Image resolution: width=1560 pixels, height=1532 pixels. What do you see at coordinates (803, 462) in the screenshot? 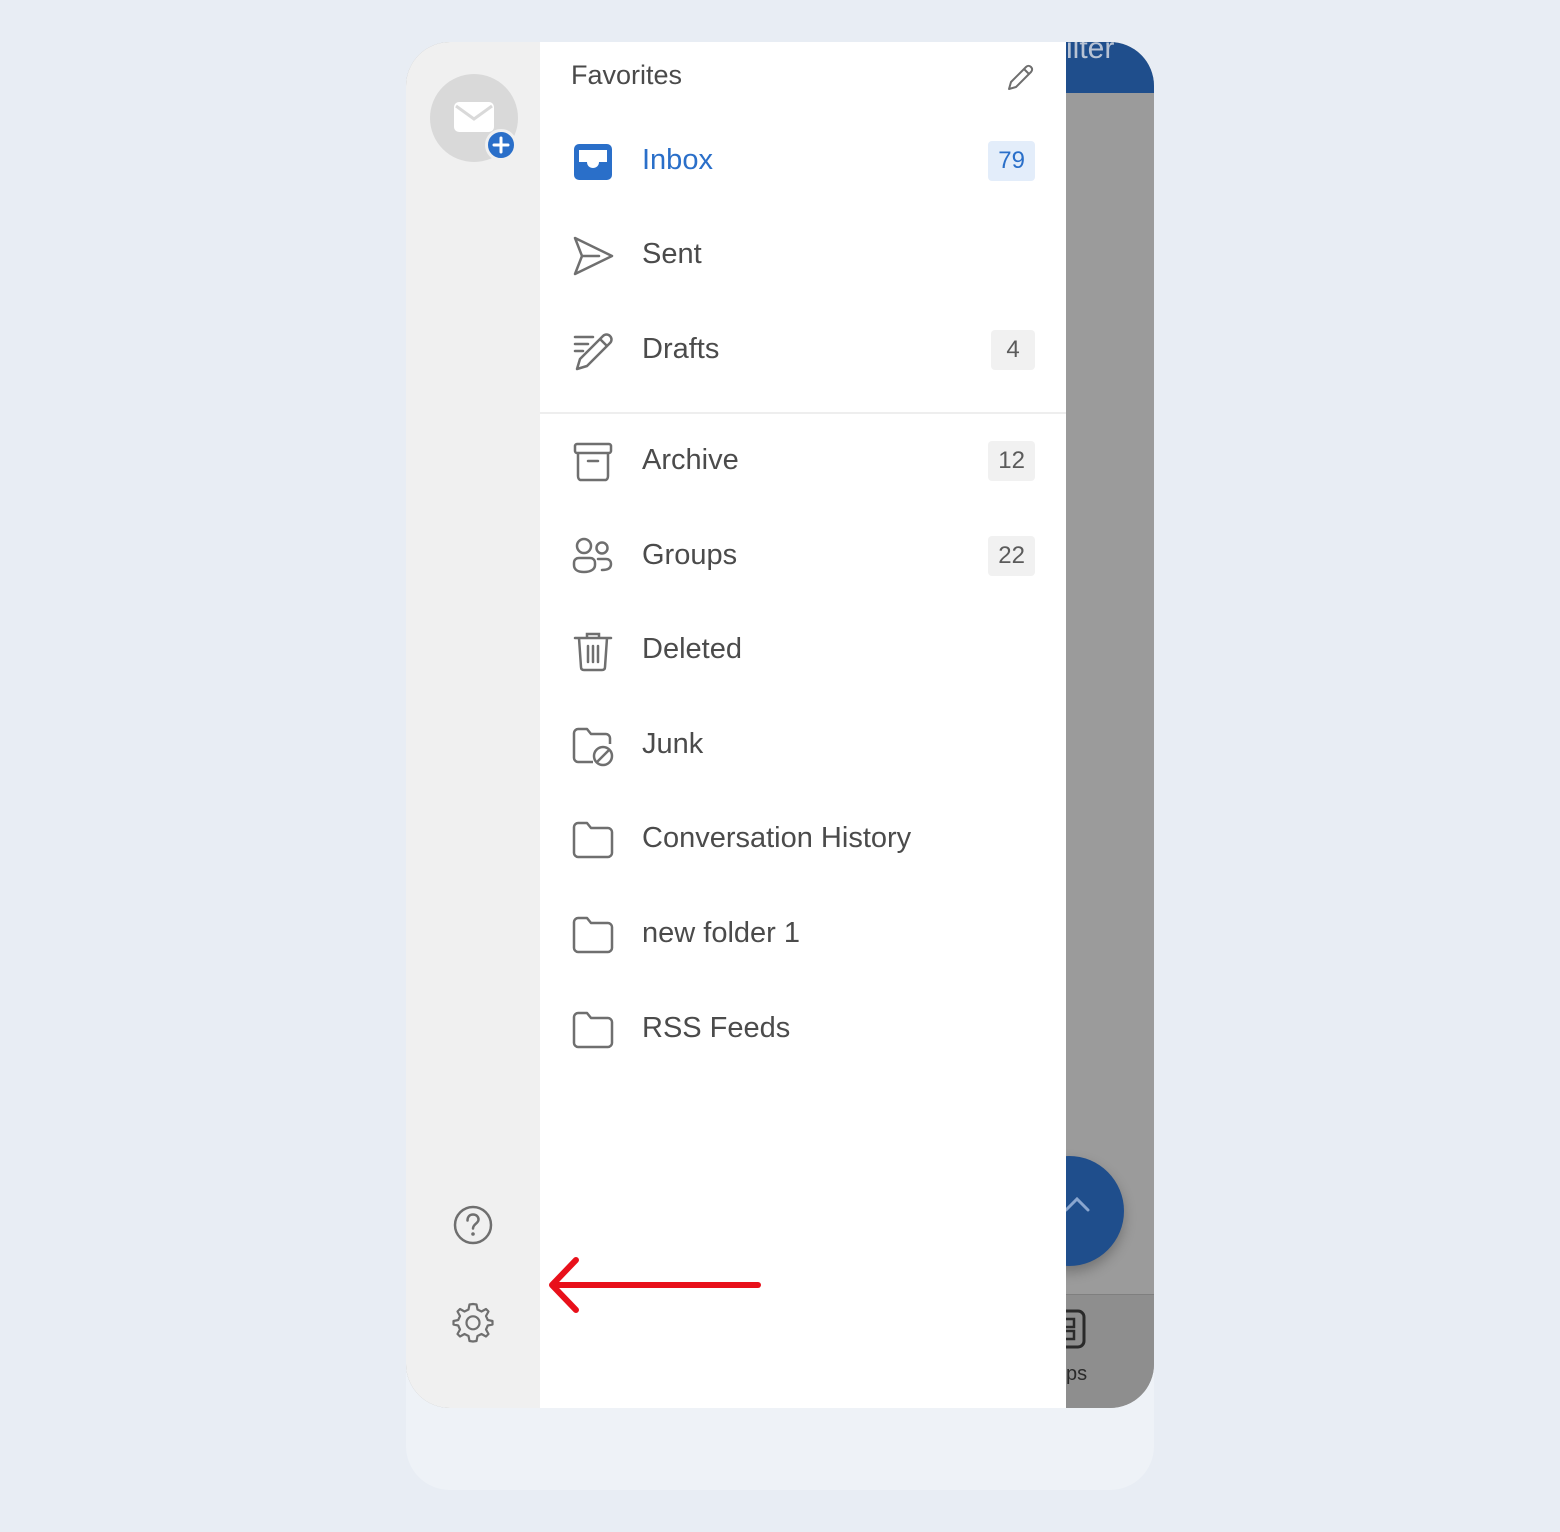
I see `folder-item-archive: Archive 12` at bounding box center [803, 462].